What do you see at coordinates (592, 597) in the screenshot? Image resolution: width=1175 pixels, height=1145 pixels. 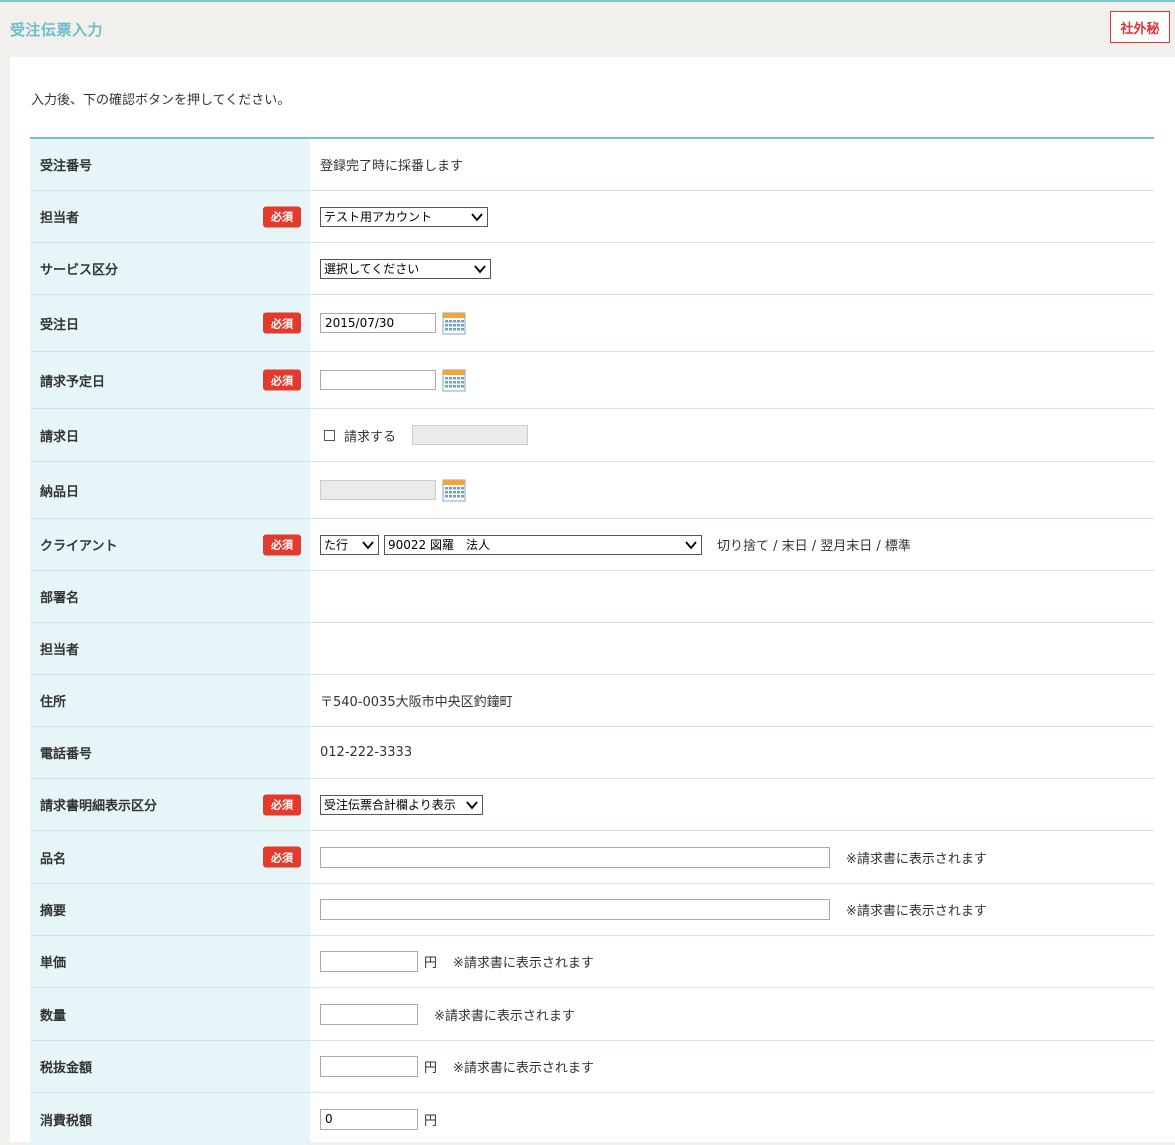 I see `row-department: 部署名` at bounding box center [592, 597].